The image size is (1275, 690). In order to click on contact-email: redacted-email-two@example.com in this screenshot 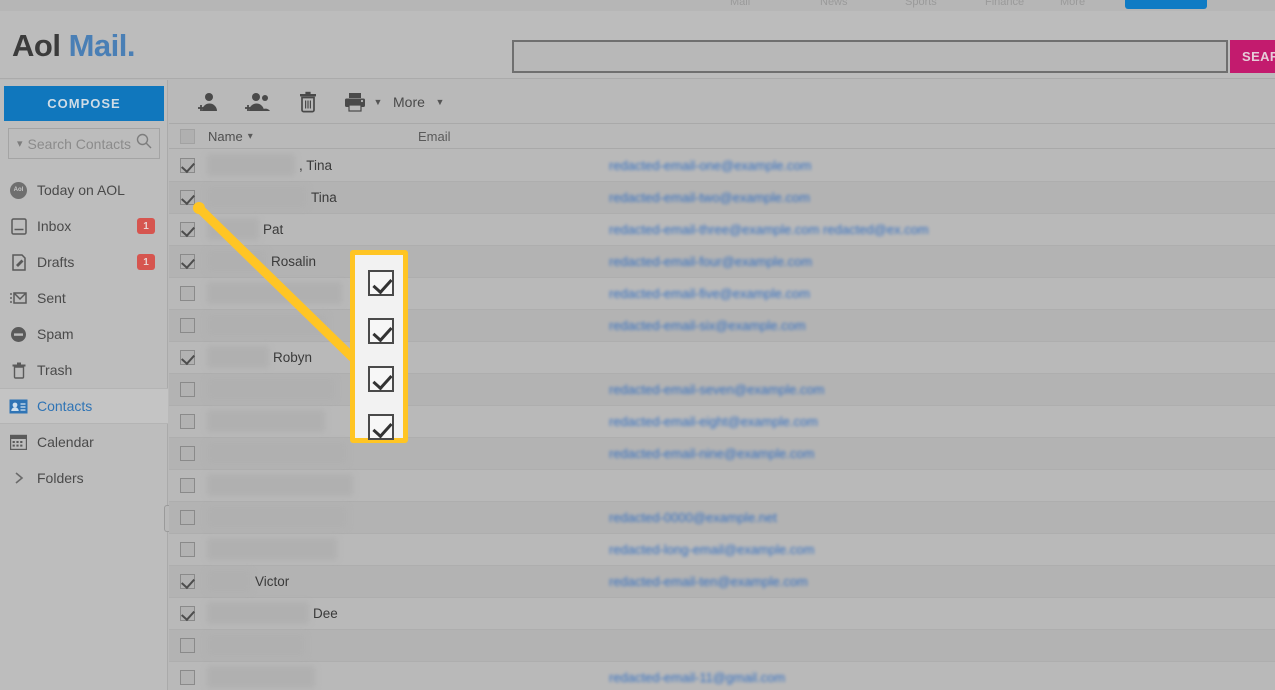, I will do `click(709, 197)`.